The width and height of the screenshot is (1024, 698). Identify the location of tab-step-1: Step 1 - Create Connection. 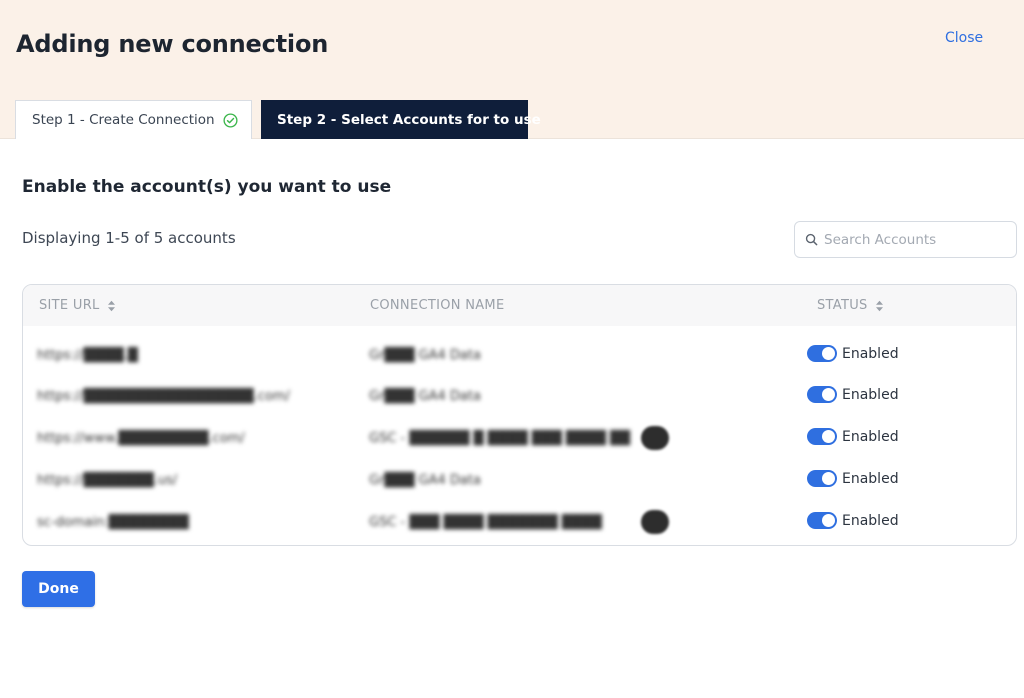
(133, 119).